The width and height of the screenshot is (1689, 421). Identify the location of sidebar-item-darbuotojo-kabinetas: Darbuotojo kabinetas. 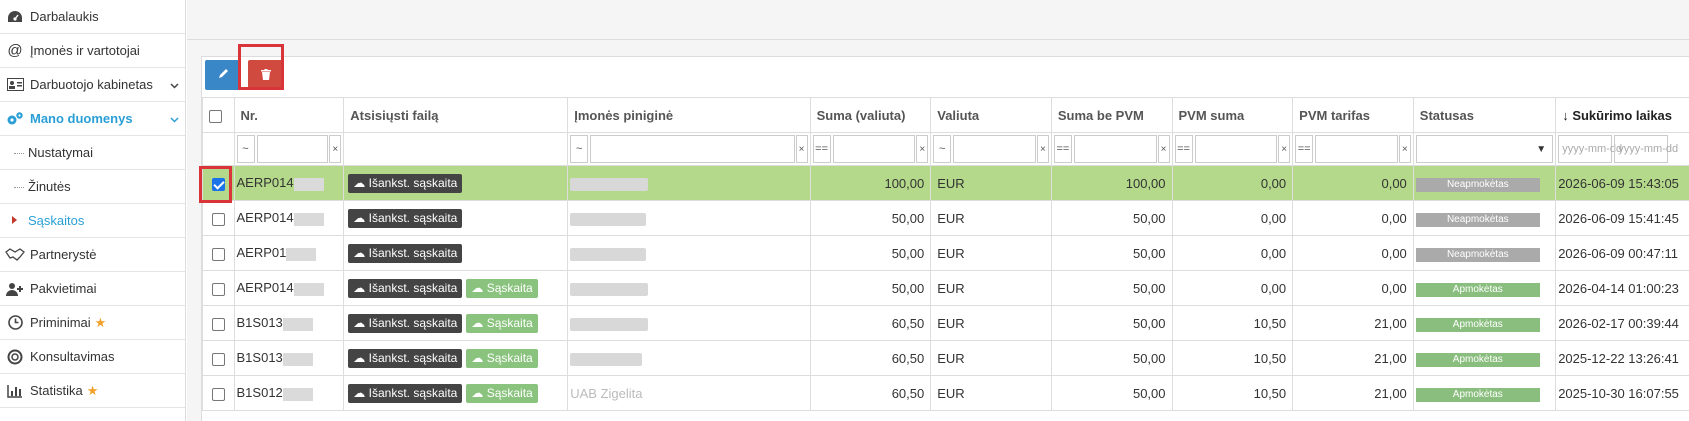
(92, 85).